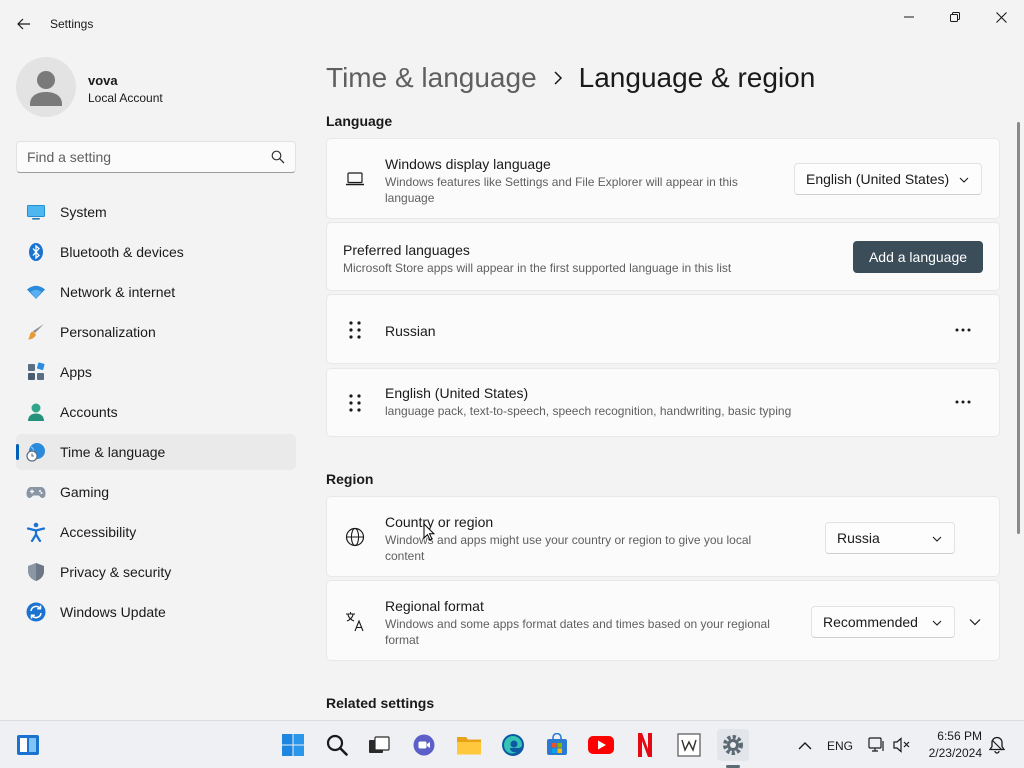 This screenshot has height=768, width=1024. I want to click on edge-icon, so click(513, 745).